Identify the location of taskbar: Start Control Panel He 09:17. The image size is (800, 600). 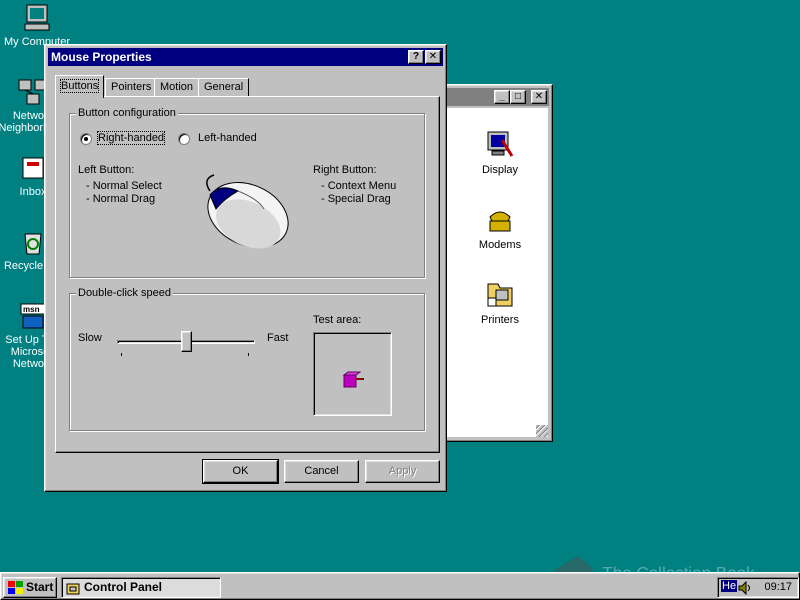
(400, 586).